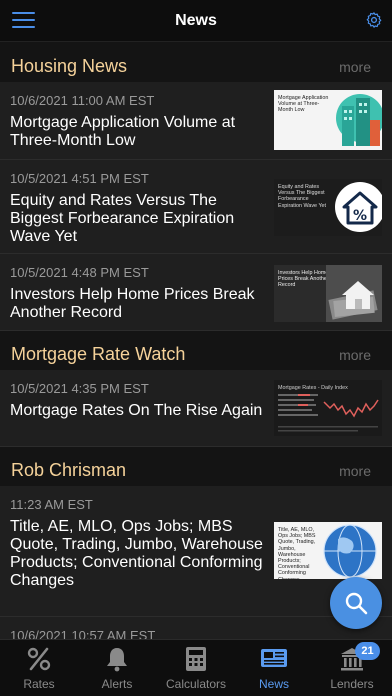  I want to click on bell-icon, so click(117, 660).